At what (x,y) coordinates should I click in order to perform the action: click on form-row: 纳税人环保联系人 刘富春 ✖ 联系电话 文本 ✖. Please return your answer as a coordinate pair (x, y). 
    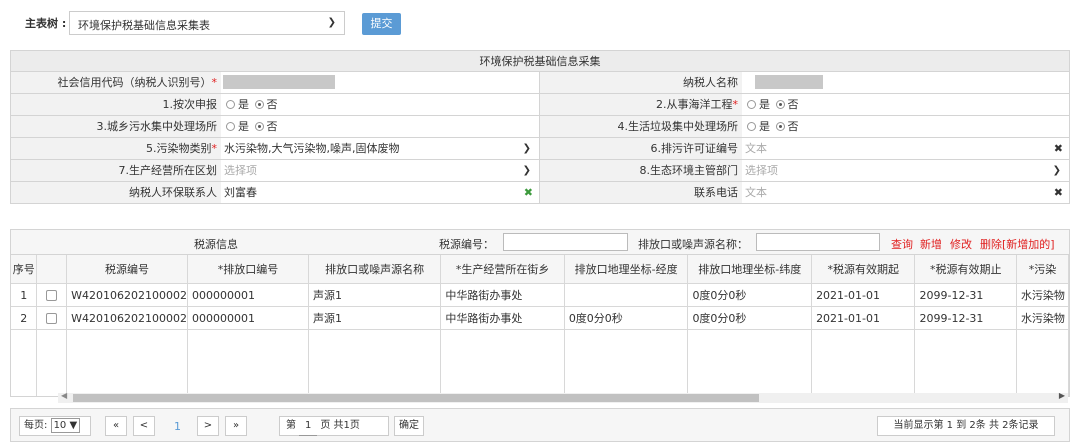
    Looking at the image, I should click on (540, 193).